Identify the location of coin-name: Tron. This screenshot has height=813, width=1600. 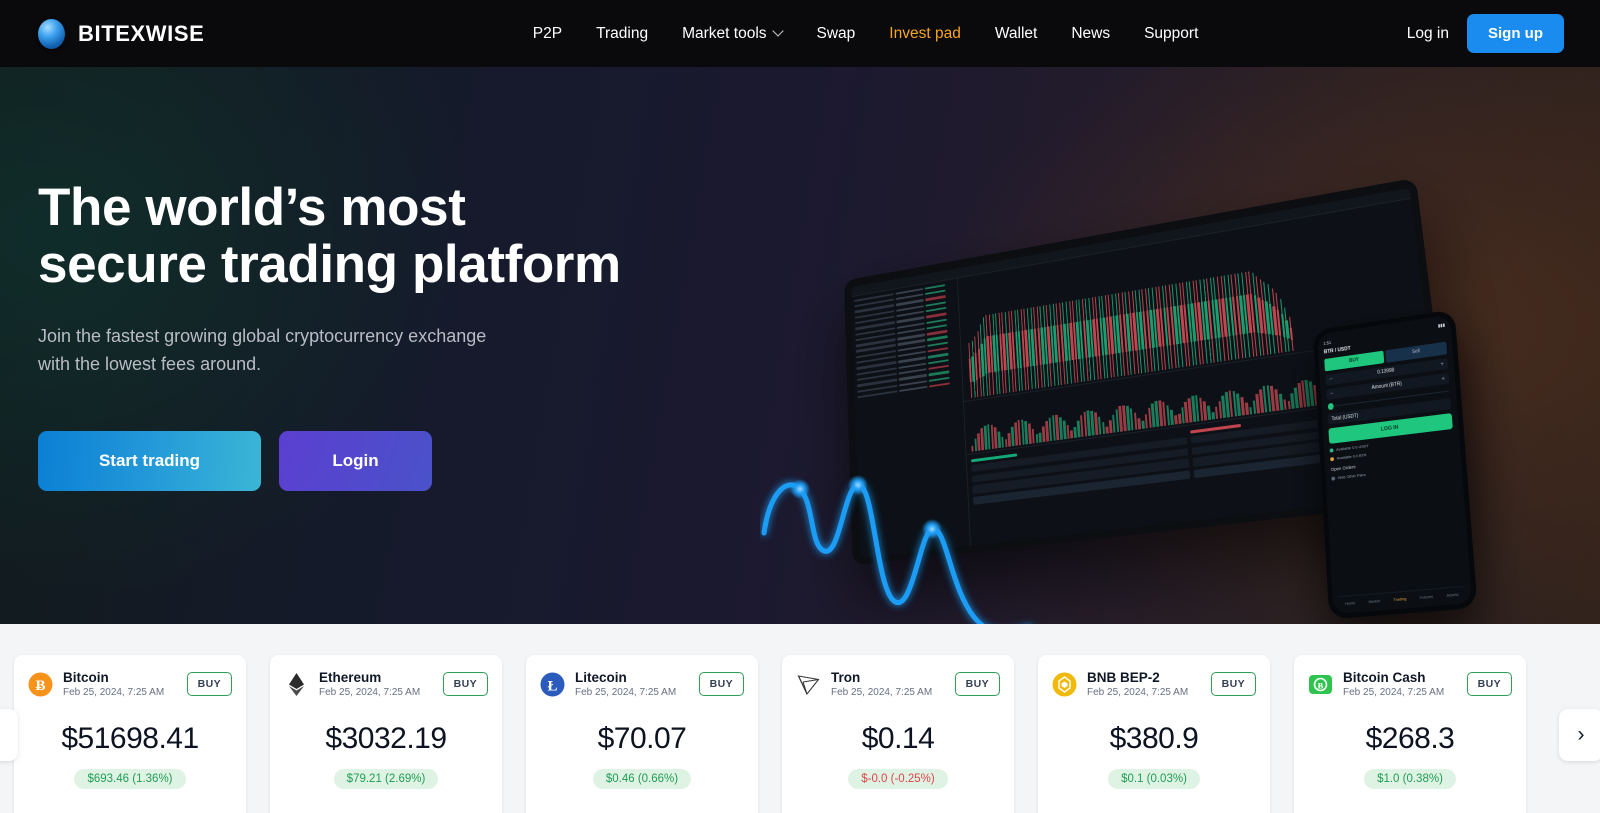
(846, 677).